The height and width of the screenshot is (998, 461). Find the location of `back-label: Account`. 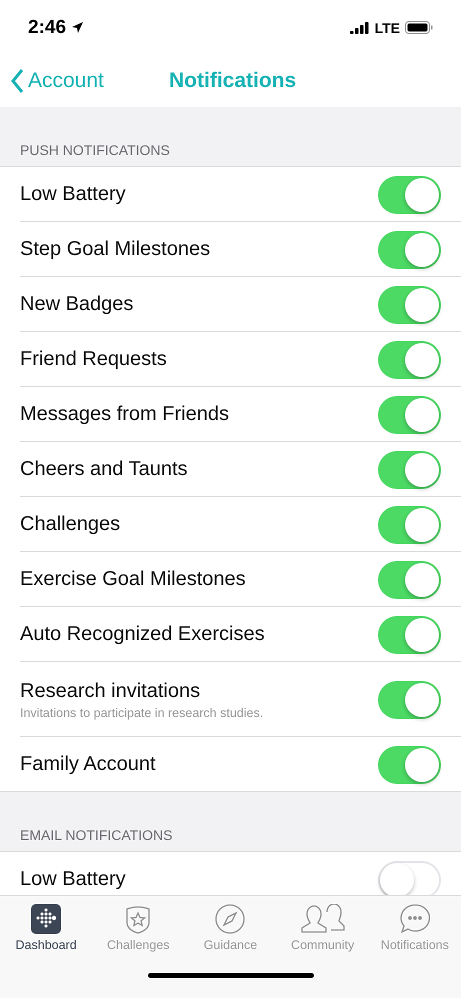

back-label: Account is located at coordinates (66, 81).